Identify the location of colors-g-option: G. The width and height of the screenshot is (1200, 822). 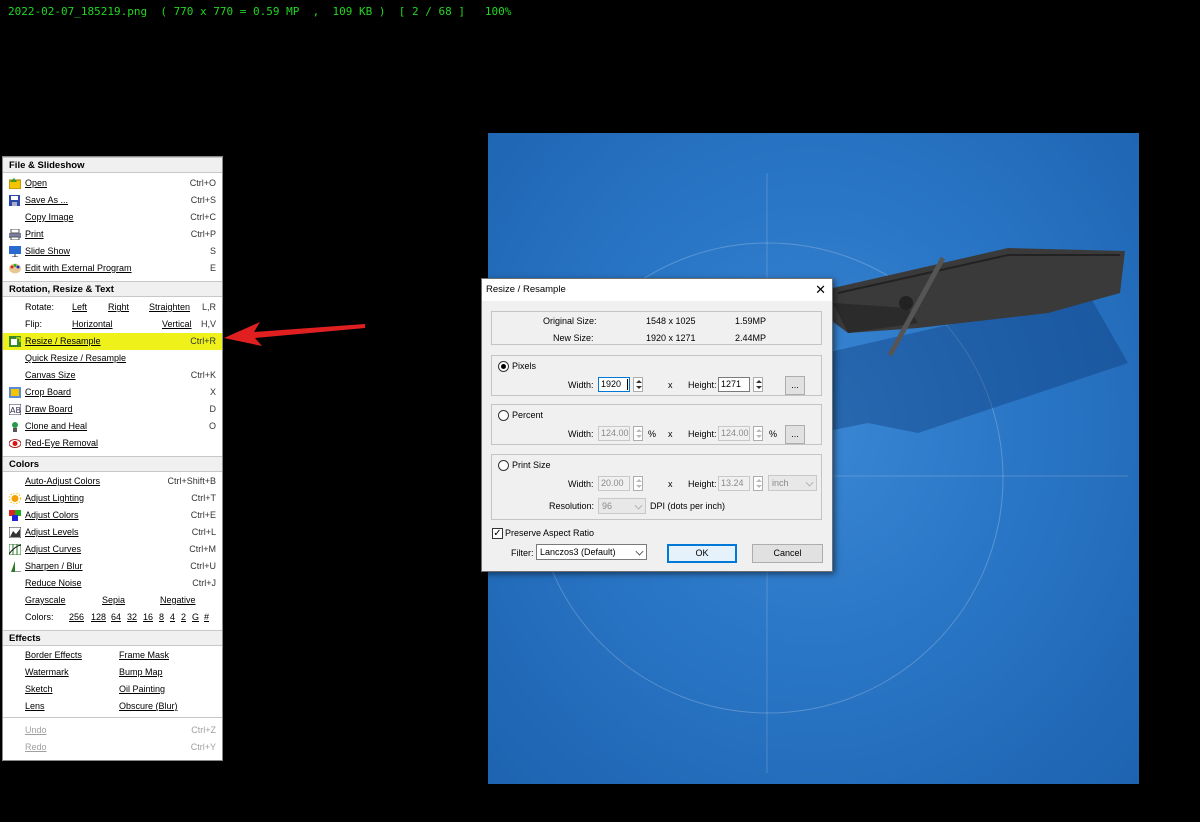
(195, 617).